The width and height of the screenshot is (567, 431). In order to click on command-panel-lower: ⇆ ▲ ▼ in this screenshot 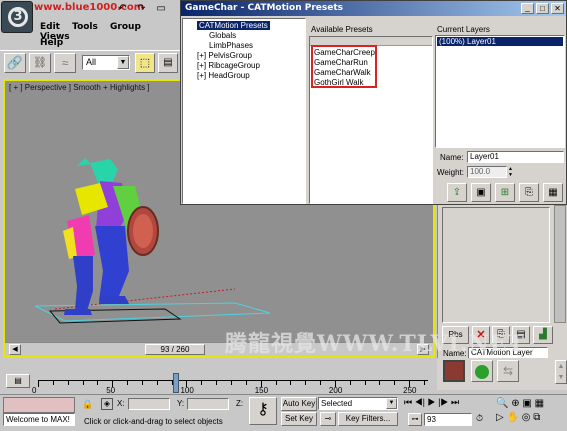, I will do `click(502, 374)`.